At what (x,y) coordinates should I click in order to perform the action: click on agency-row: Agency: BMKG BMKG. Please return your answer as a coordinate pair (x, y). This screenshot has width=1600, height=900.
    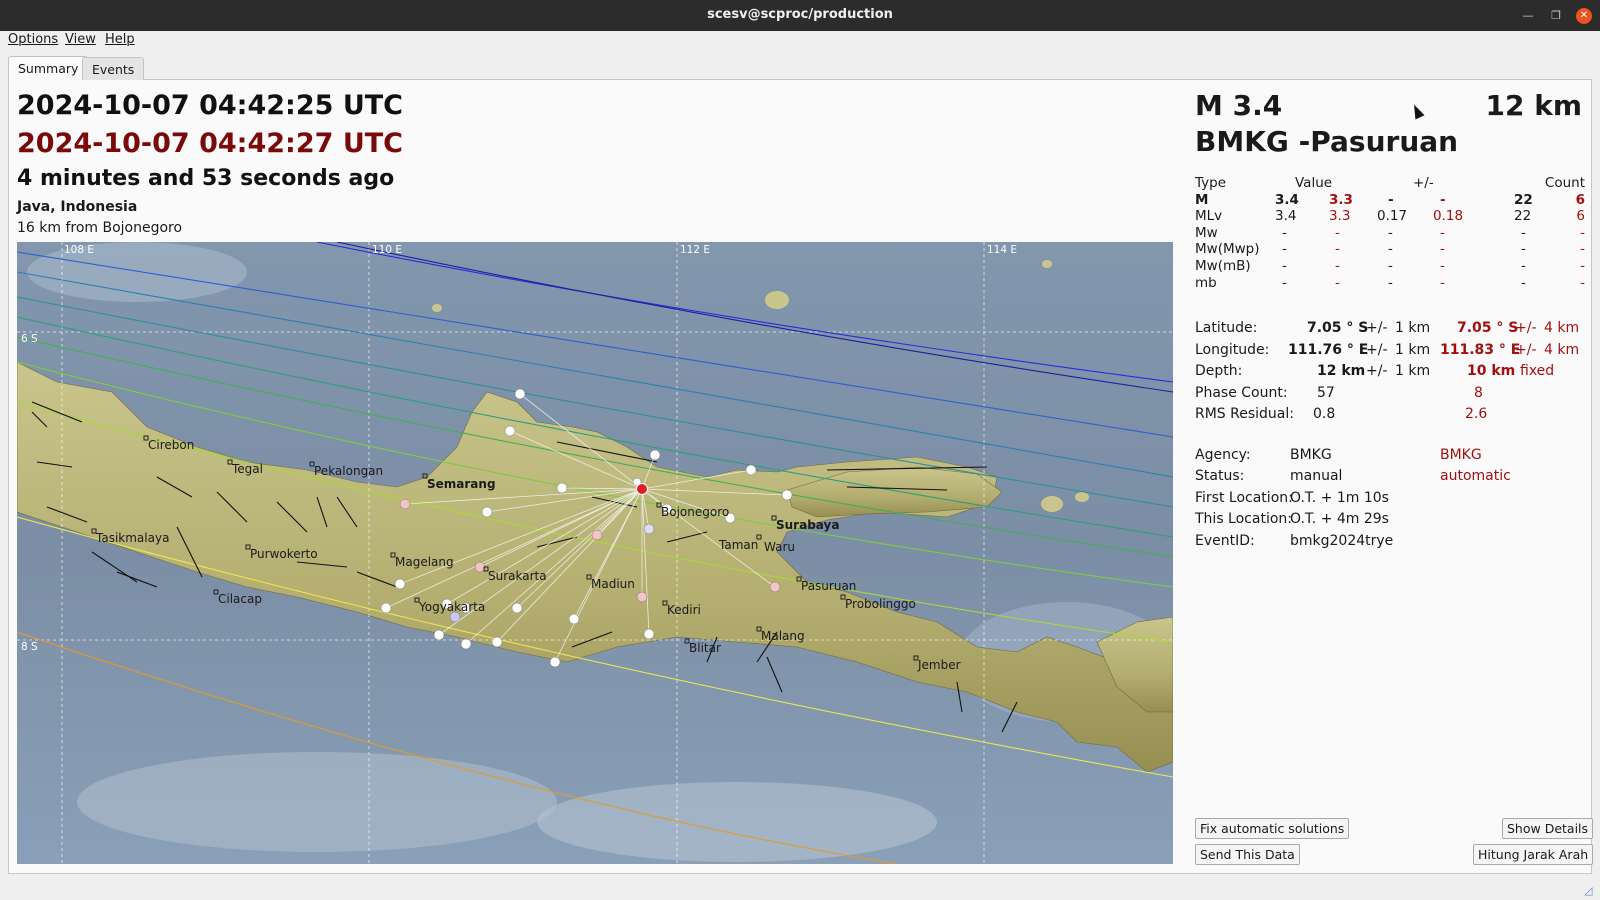
    Looking at the image, I should click on (1338, 454).